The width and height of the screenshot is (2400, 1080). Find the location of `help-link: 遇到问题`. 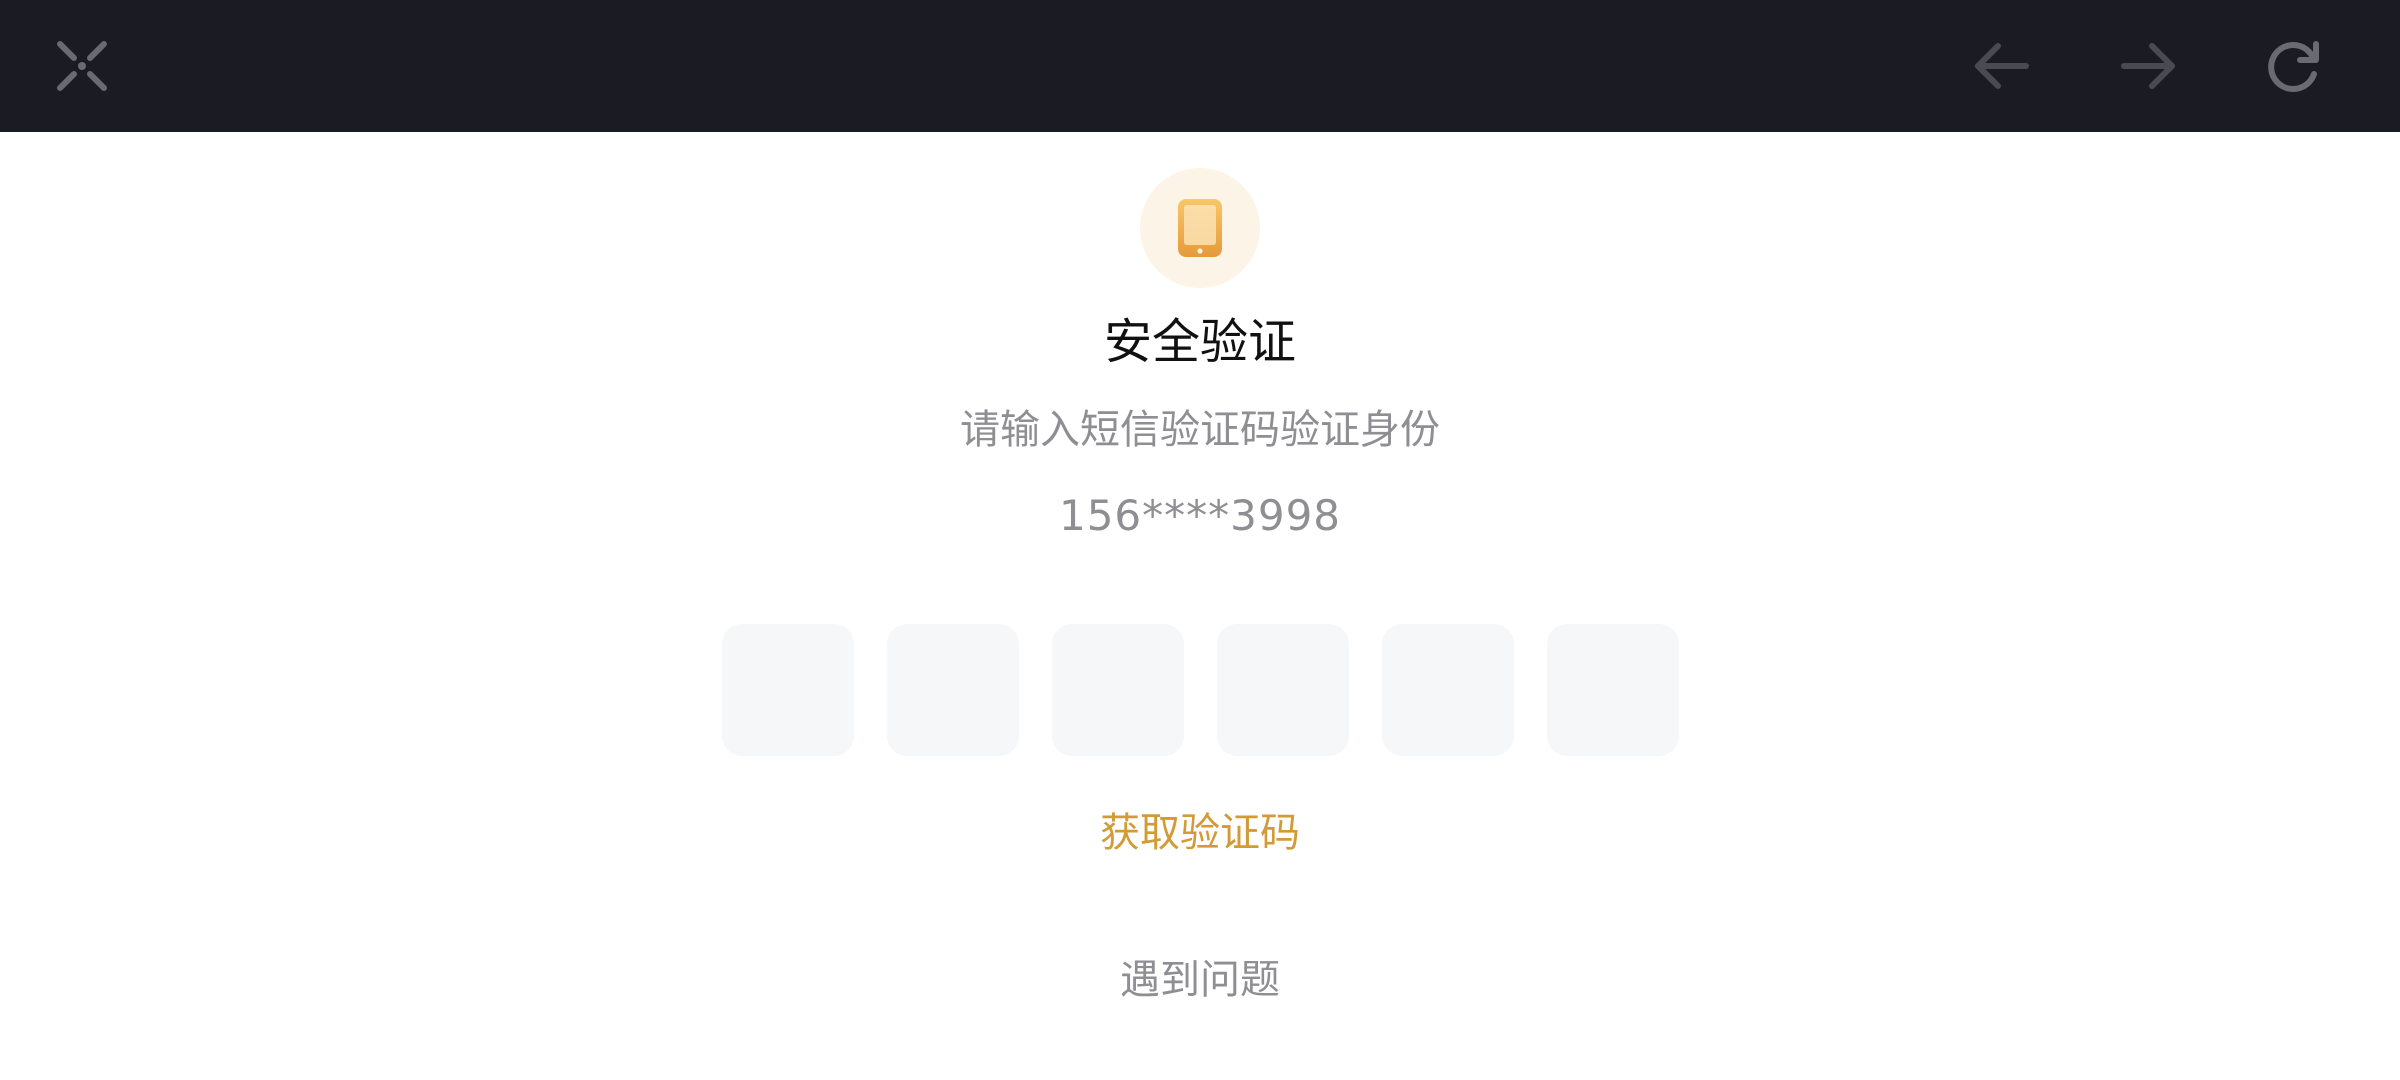

help-link: 遇到问题 is located at coordinates (1200, 980).